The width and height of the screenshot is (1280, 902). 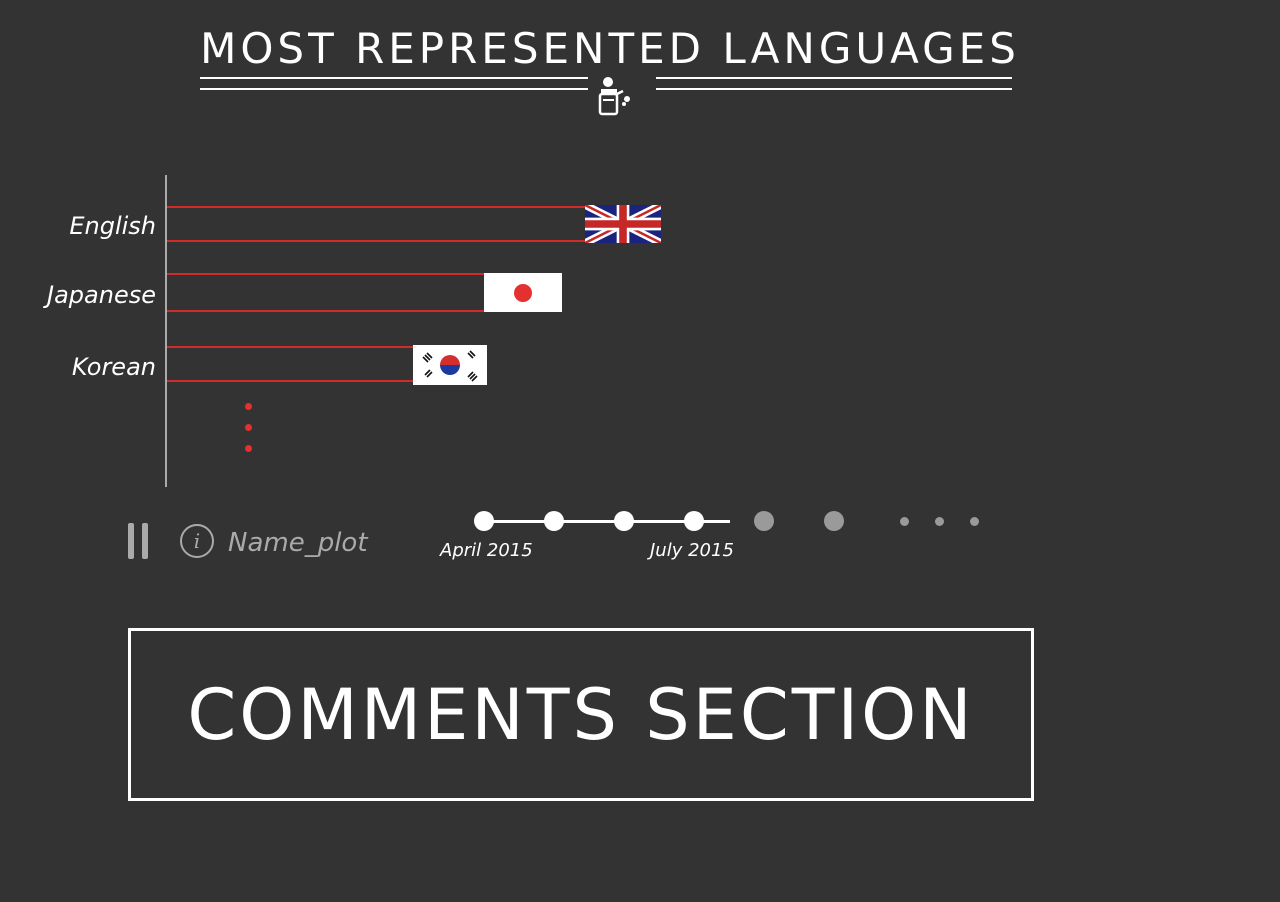 I want to click on pause-icon, so click(x=139, y=541).